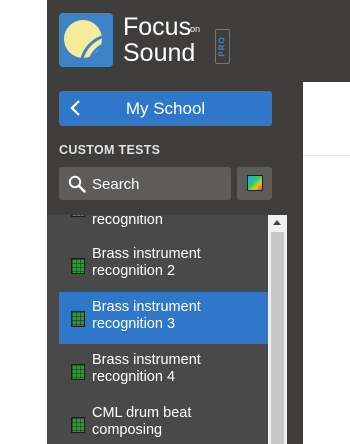 This screenshot has height=444, width=350. What do you see at coordinates (146, 368) in the screenshot?
I see `list-item-label: Brass instrument recognition 4` at bounding box center [146, 368].